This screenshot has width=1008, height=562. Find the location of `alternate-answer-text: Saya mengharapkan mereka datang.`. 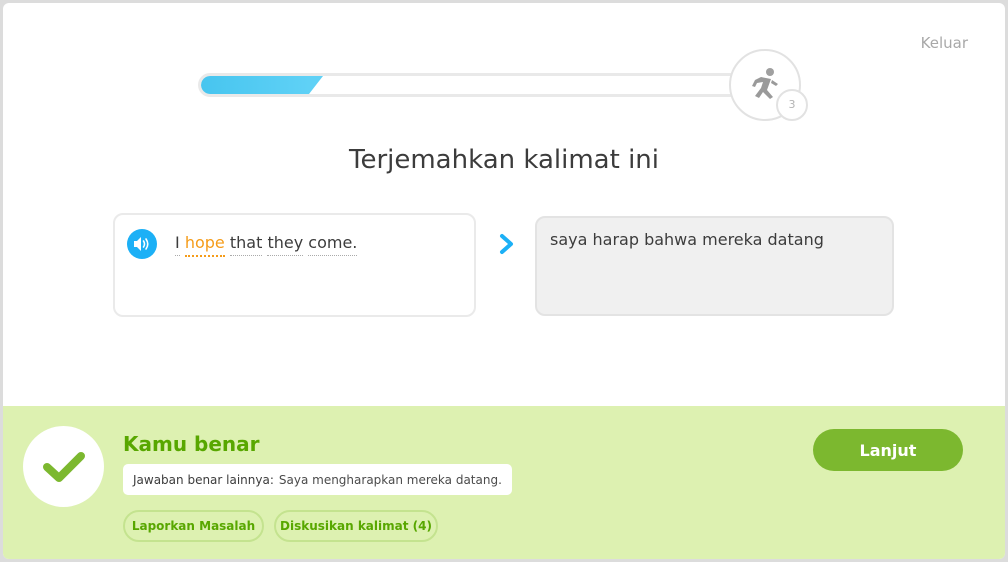

alternate-answer-text: Saya mengharapkan mereka datang. is located at coordinates (390, 479).